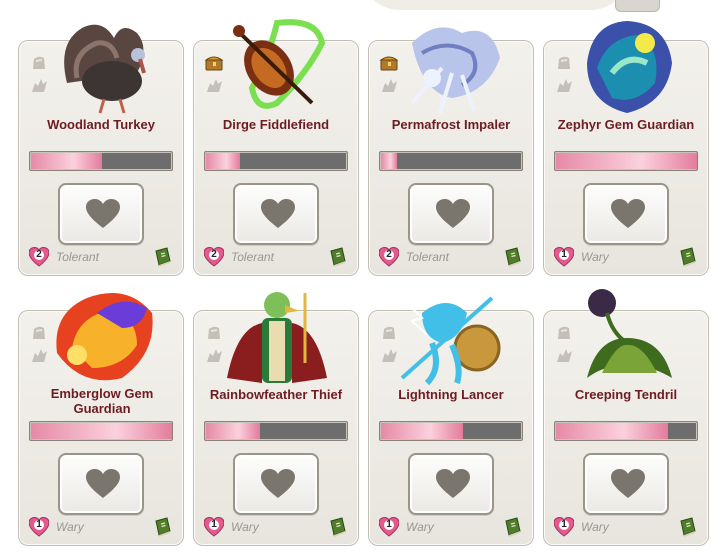 This screenshot has height=560, width=725. I want to click on familiar-card: Zephyr Gem Guardian 1 Wary, so click(626, 148).